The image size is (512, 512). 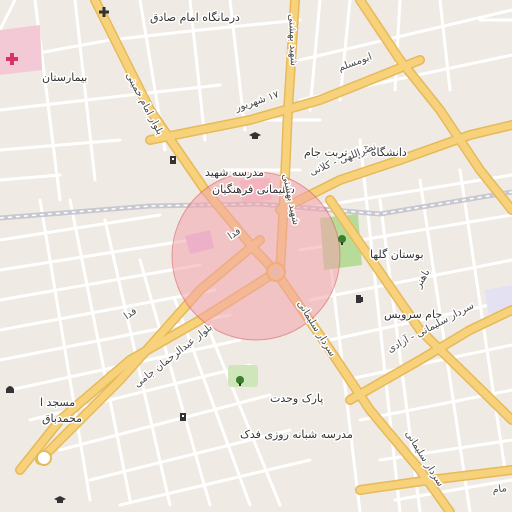 What do you see at coordinates (297, 435) in the screenshot?
I see `poi-label-fadak-school: مدرسه شبانه روزی فدک` at bounding box center [297, 435].